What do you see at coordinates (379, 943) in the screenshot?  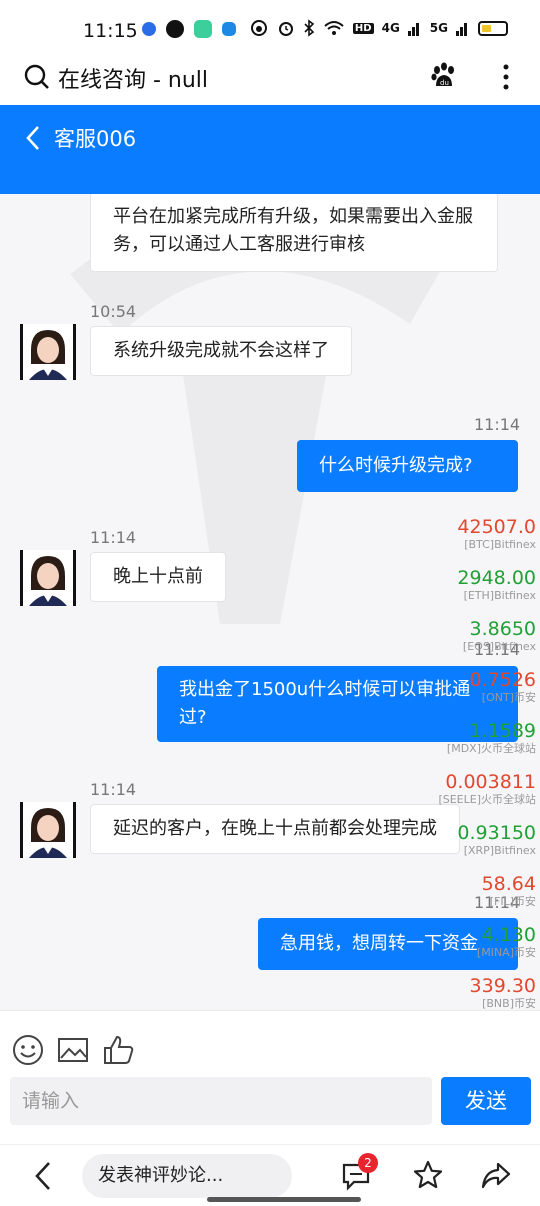 I see `message-text: 急用钱，想周转一下资金` at bounding box center [379, 943].